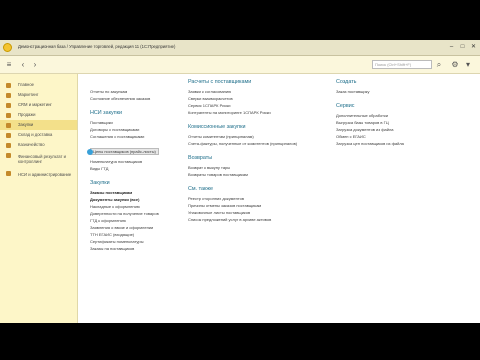 This screenshot has width=480, height=360. What do you see at coordinates (260, 198) in the screenshot?
I see `link-external-docs: Реестр сторонних документов` at bounding box center [260, 198].